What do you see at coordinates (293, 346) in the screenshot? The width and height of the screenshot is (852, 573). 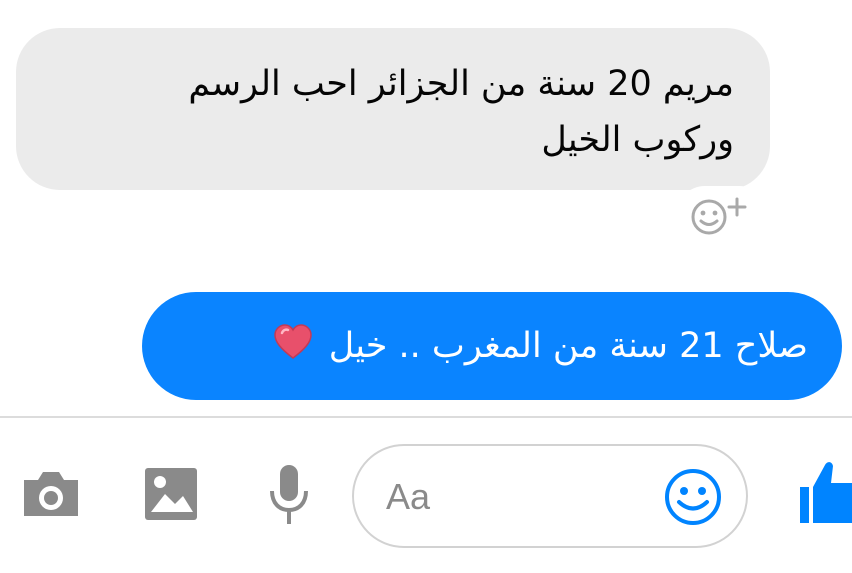 I see `red-heart-icon` at bounding box center [293, 346].